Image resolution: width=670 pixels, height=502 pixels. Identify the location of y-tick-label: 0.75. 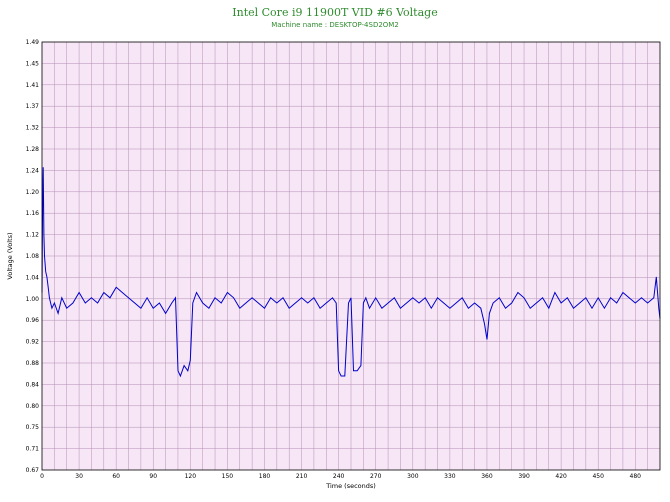
(33, 427).